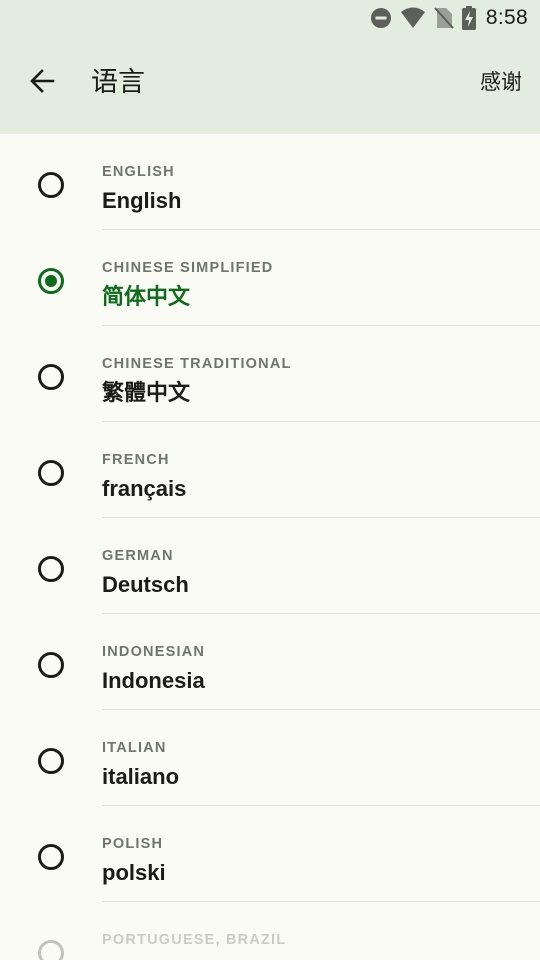 The width and height of the screenshot is (540, 960). Describe the element at coordinates (270, 85) in the screenshot. I see `app-bar: 语言 感谢` at that location.